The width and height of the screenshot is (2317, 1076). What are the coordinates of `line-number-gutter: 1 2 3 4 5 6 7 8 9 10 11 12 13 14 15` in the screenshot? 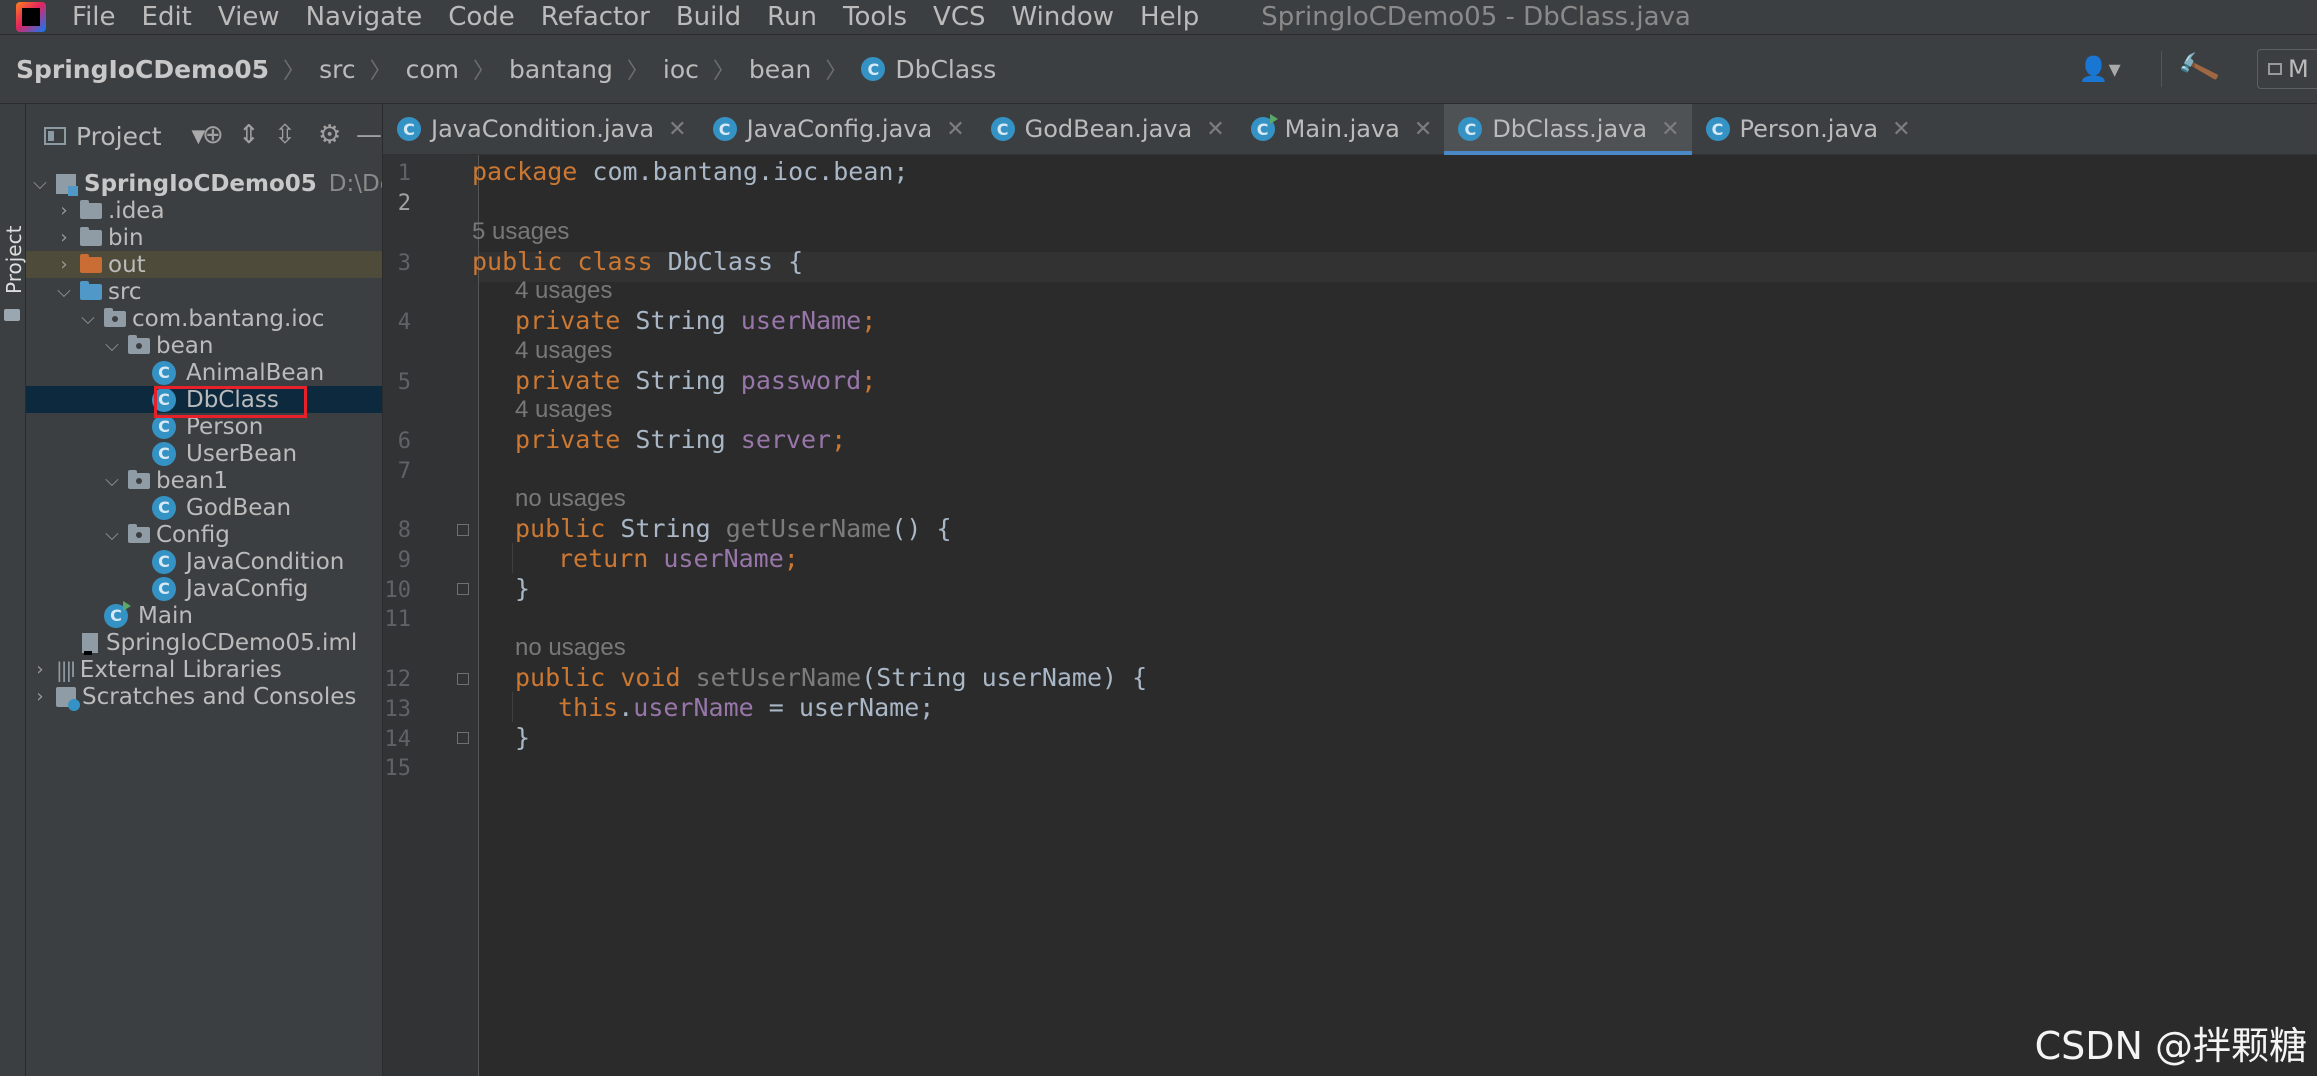 It's located at (423, 615).